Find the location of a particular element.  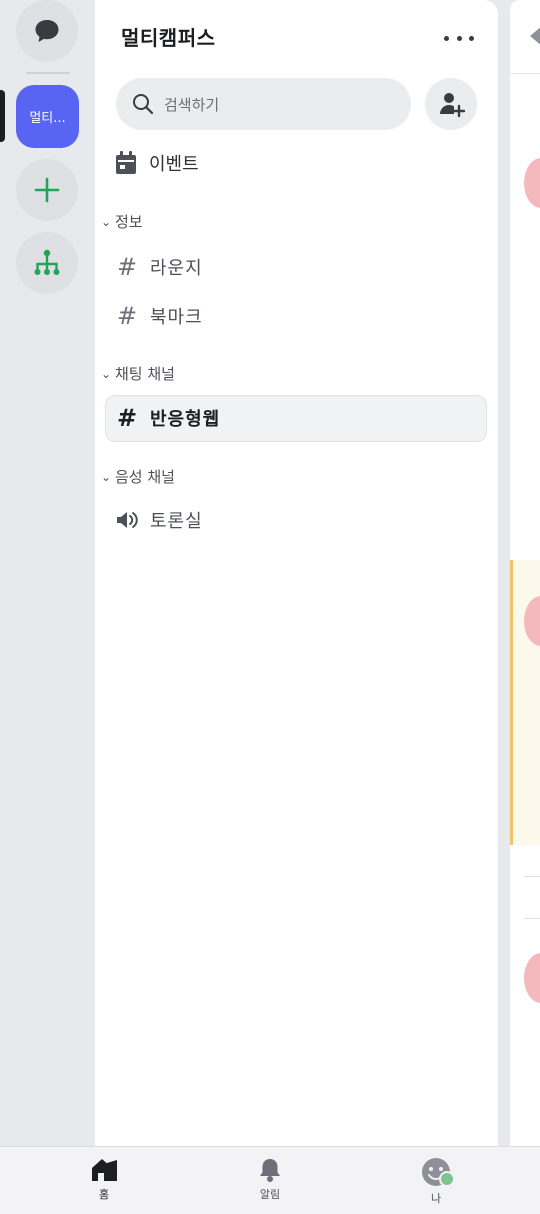

more-options-button is located at coordinates (459, 38).